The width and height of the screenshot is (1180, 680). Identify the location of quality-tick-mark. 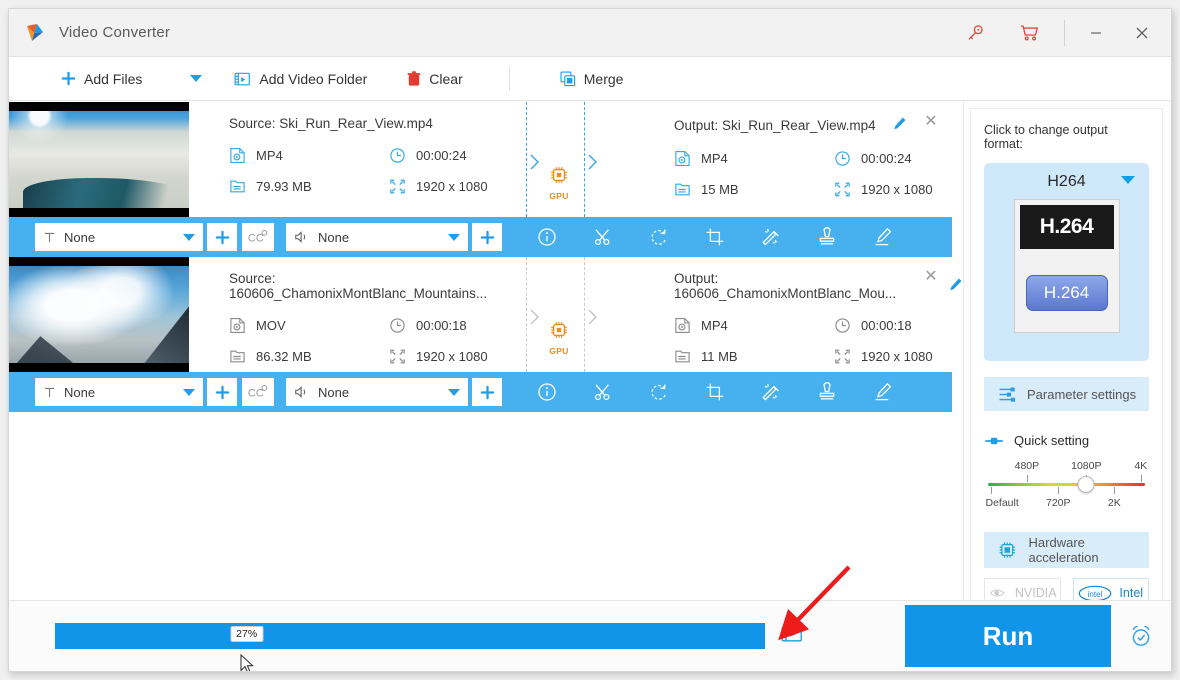
(1059, 490).